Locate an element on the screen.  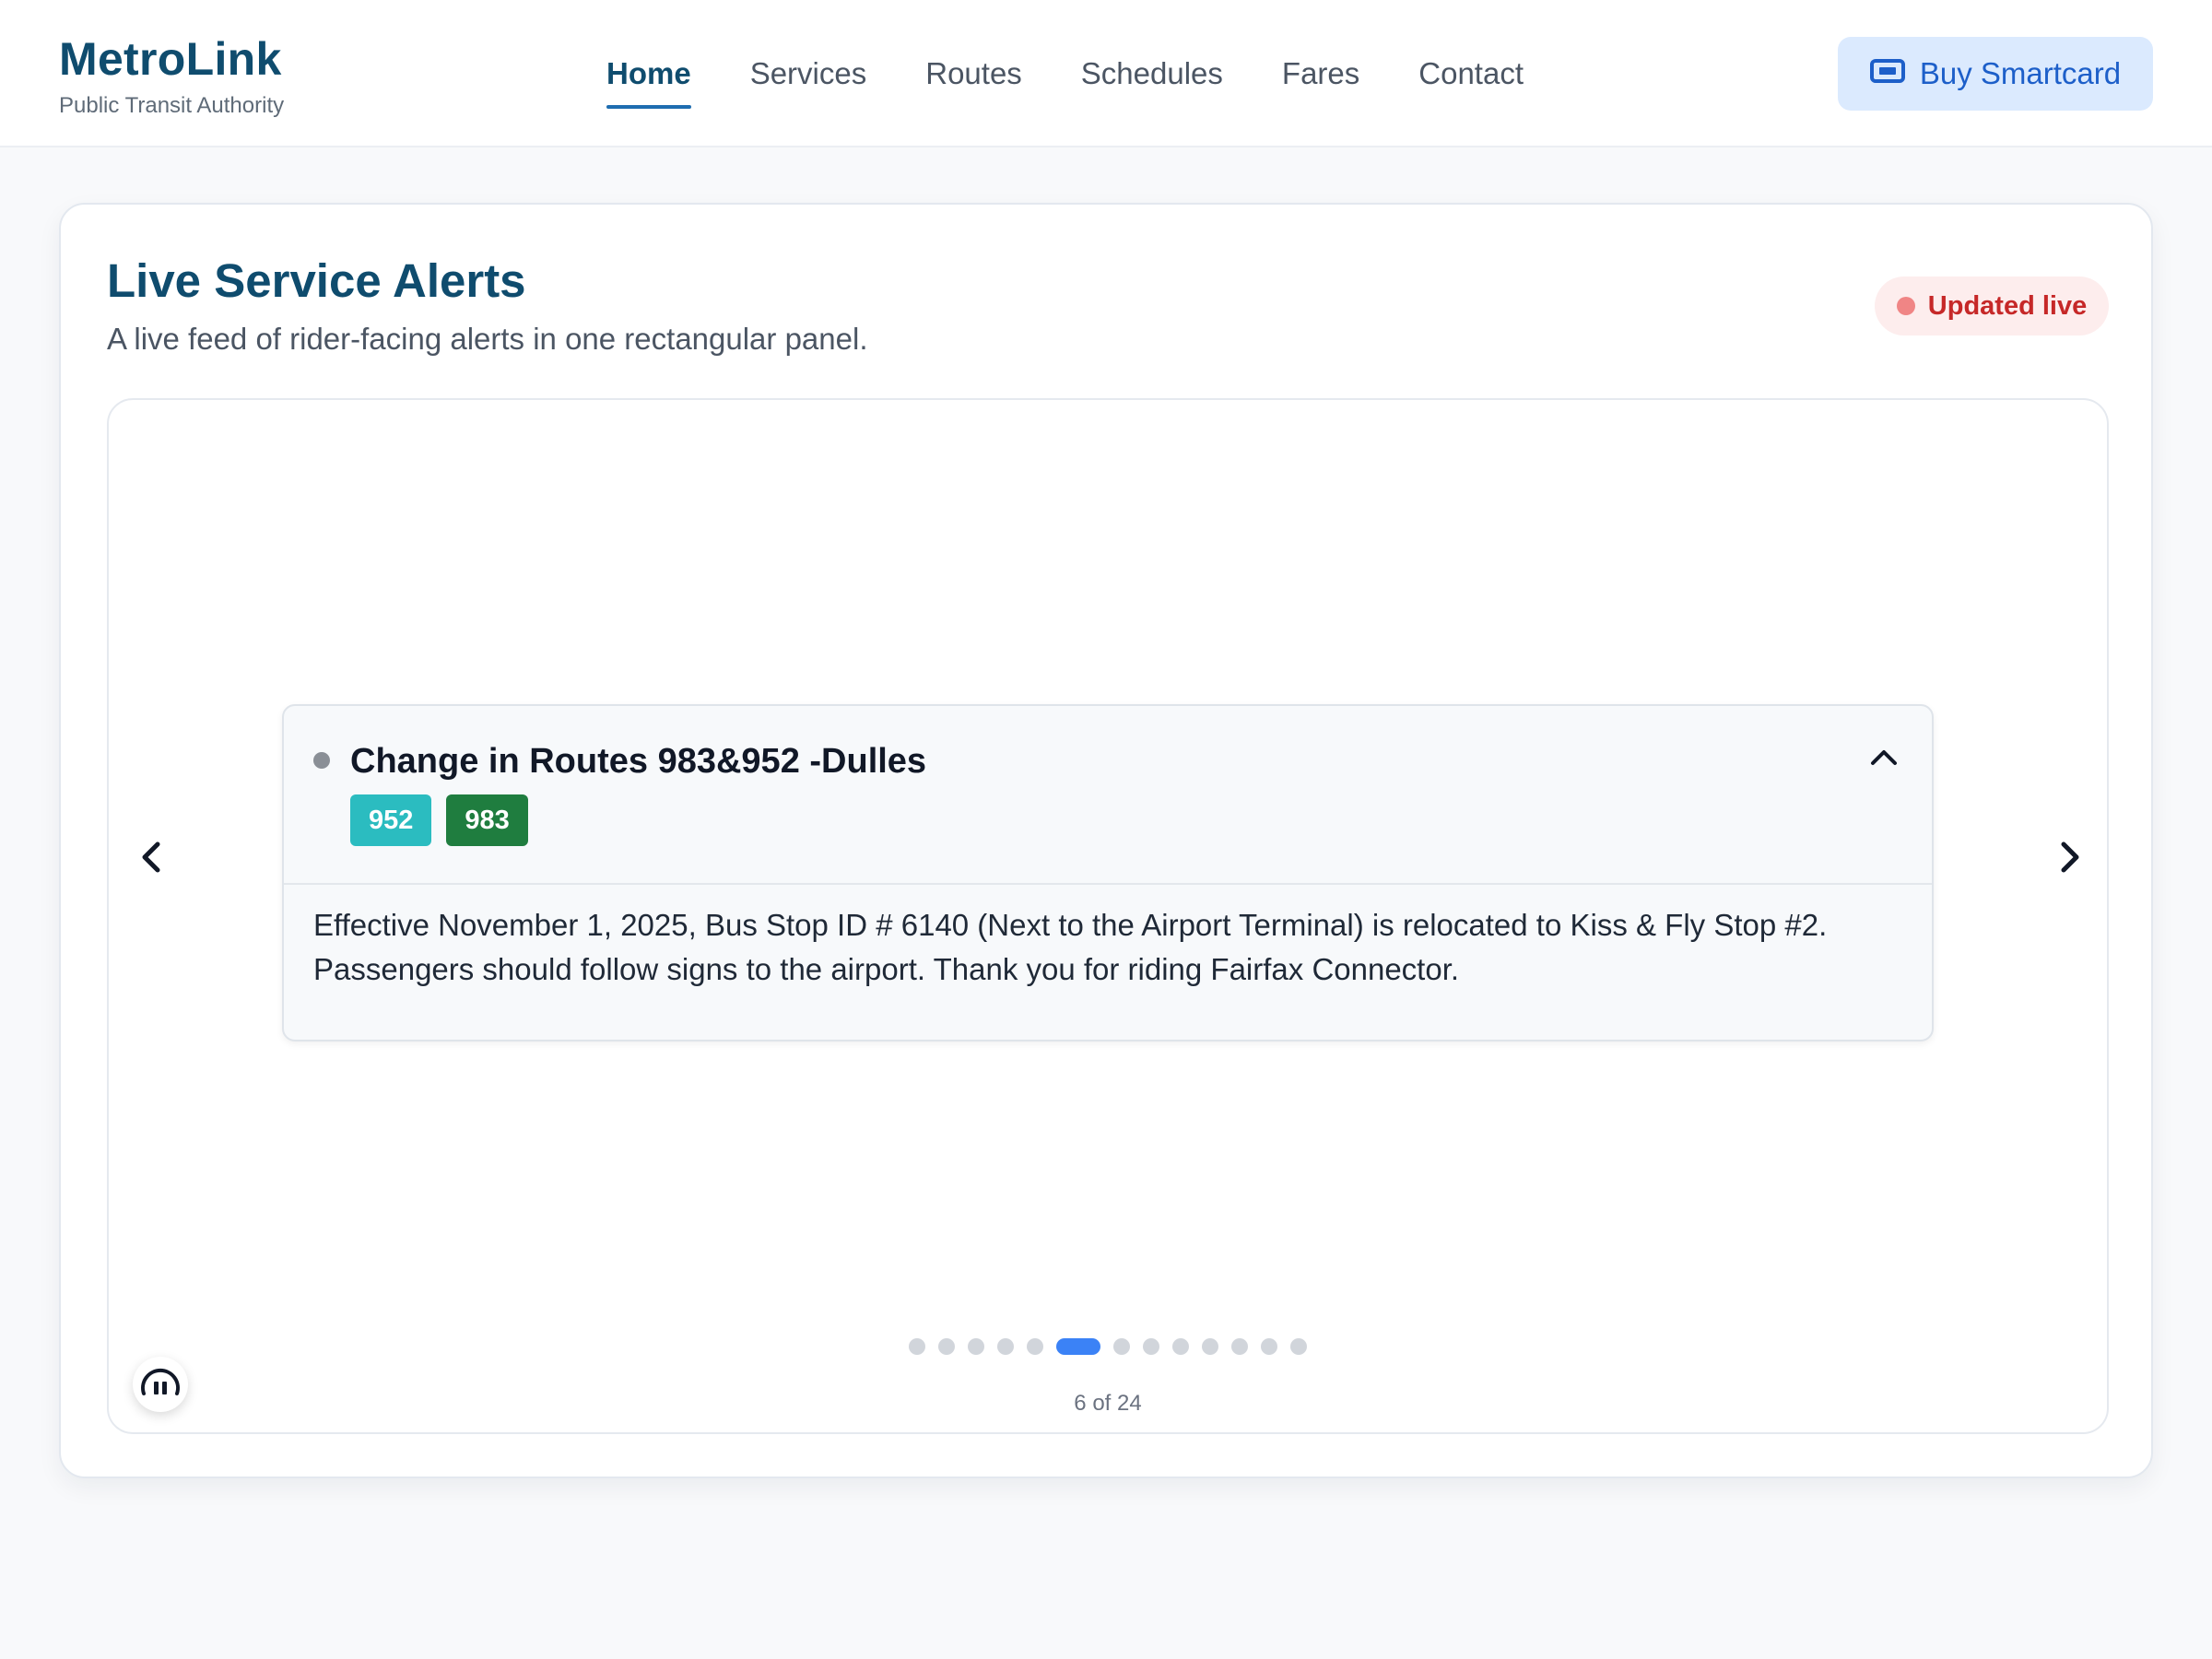
live-status-label: Updated live is located at coordinates (2007, 305).